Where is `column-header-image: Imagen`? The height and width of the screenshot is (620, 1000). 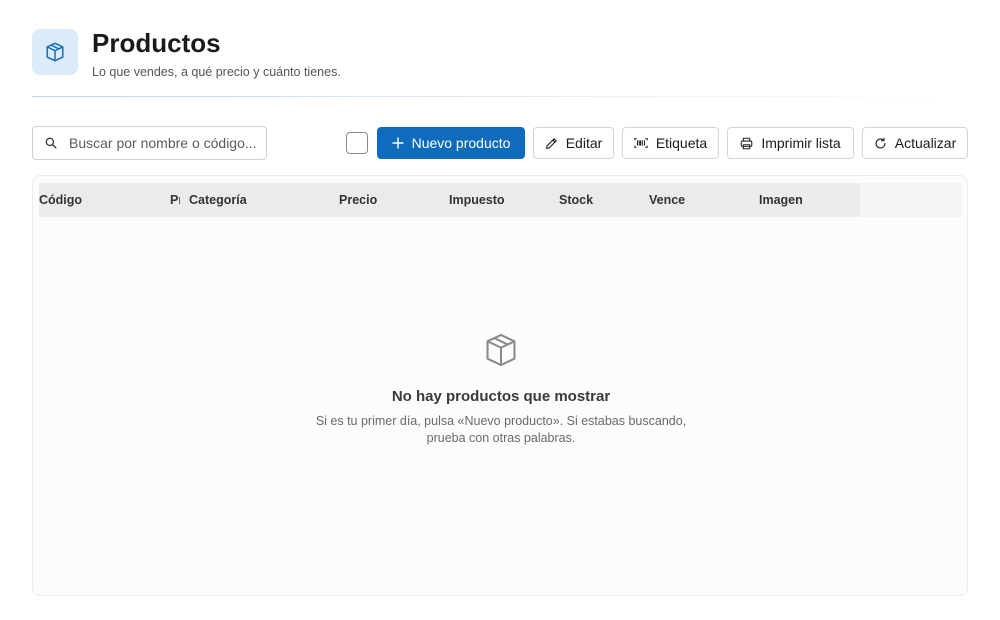 column-header-image: Imagen is located at coordinates (809, 200).